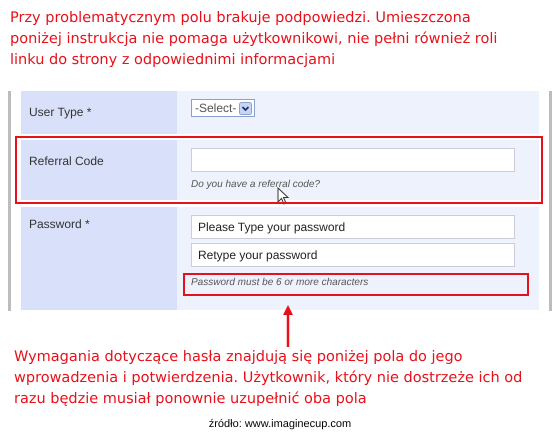 Image resolution: width=560 pixels, height=435 pixels. What do you see at coordinates (223, 108) in the screenshot?
I see `dropdown: -Select-` at bounding box center [223, 108].